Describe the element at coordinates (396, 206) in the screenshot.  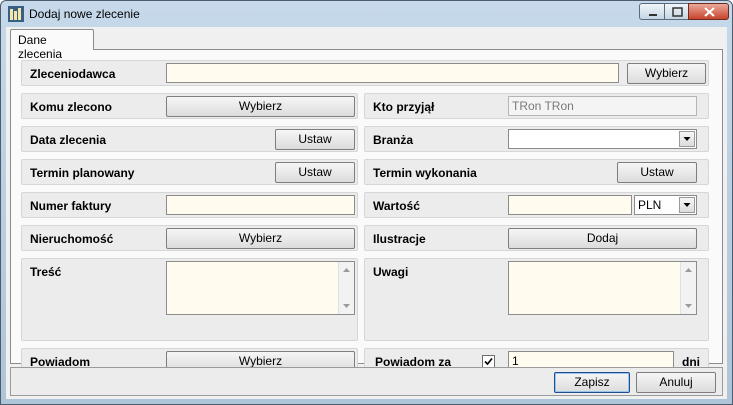
I see `label-wartosc: Wartość` at that location.